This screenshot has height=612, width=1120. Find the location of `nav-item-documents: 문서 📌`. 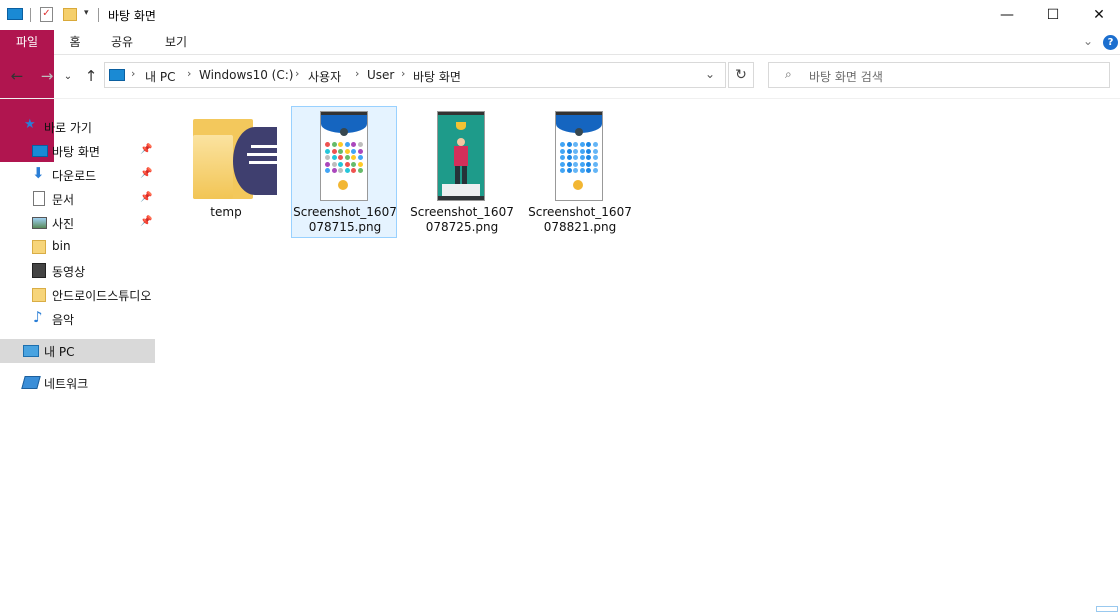

nav-item-documents: 문서 📌 is located at coordinates (77, 199).